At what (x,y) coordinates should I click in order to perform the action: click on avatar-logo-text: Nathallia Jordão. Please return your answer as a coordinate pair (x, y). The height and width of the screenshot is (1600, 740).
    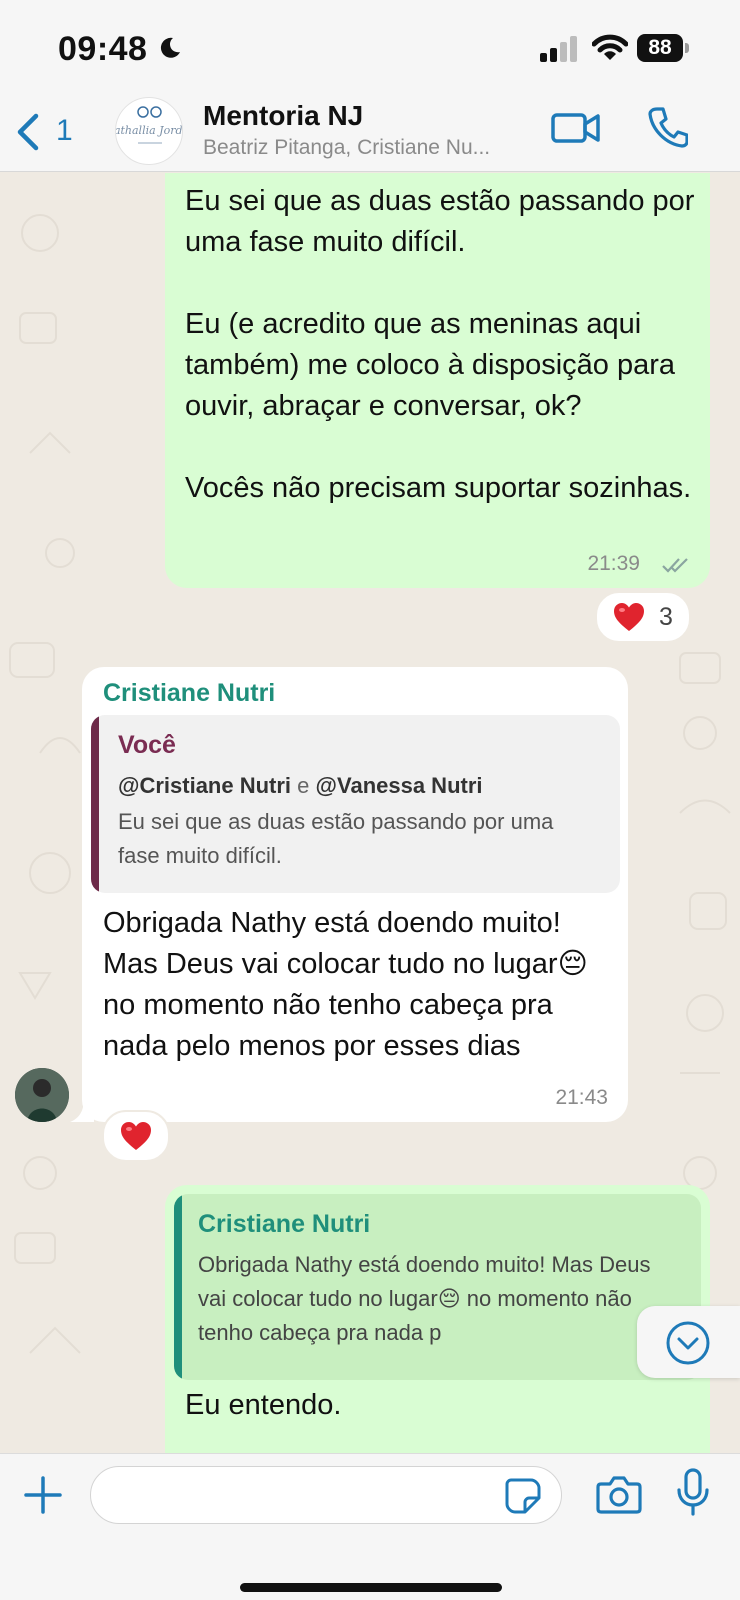
    Looking at the image, I should click on (149, 130).